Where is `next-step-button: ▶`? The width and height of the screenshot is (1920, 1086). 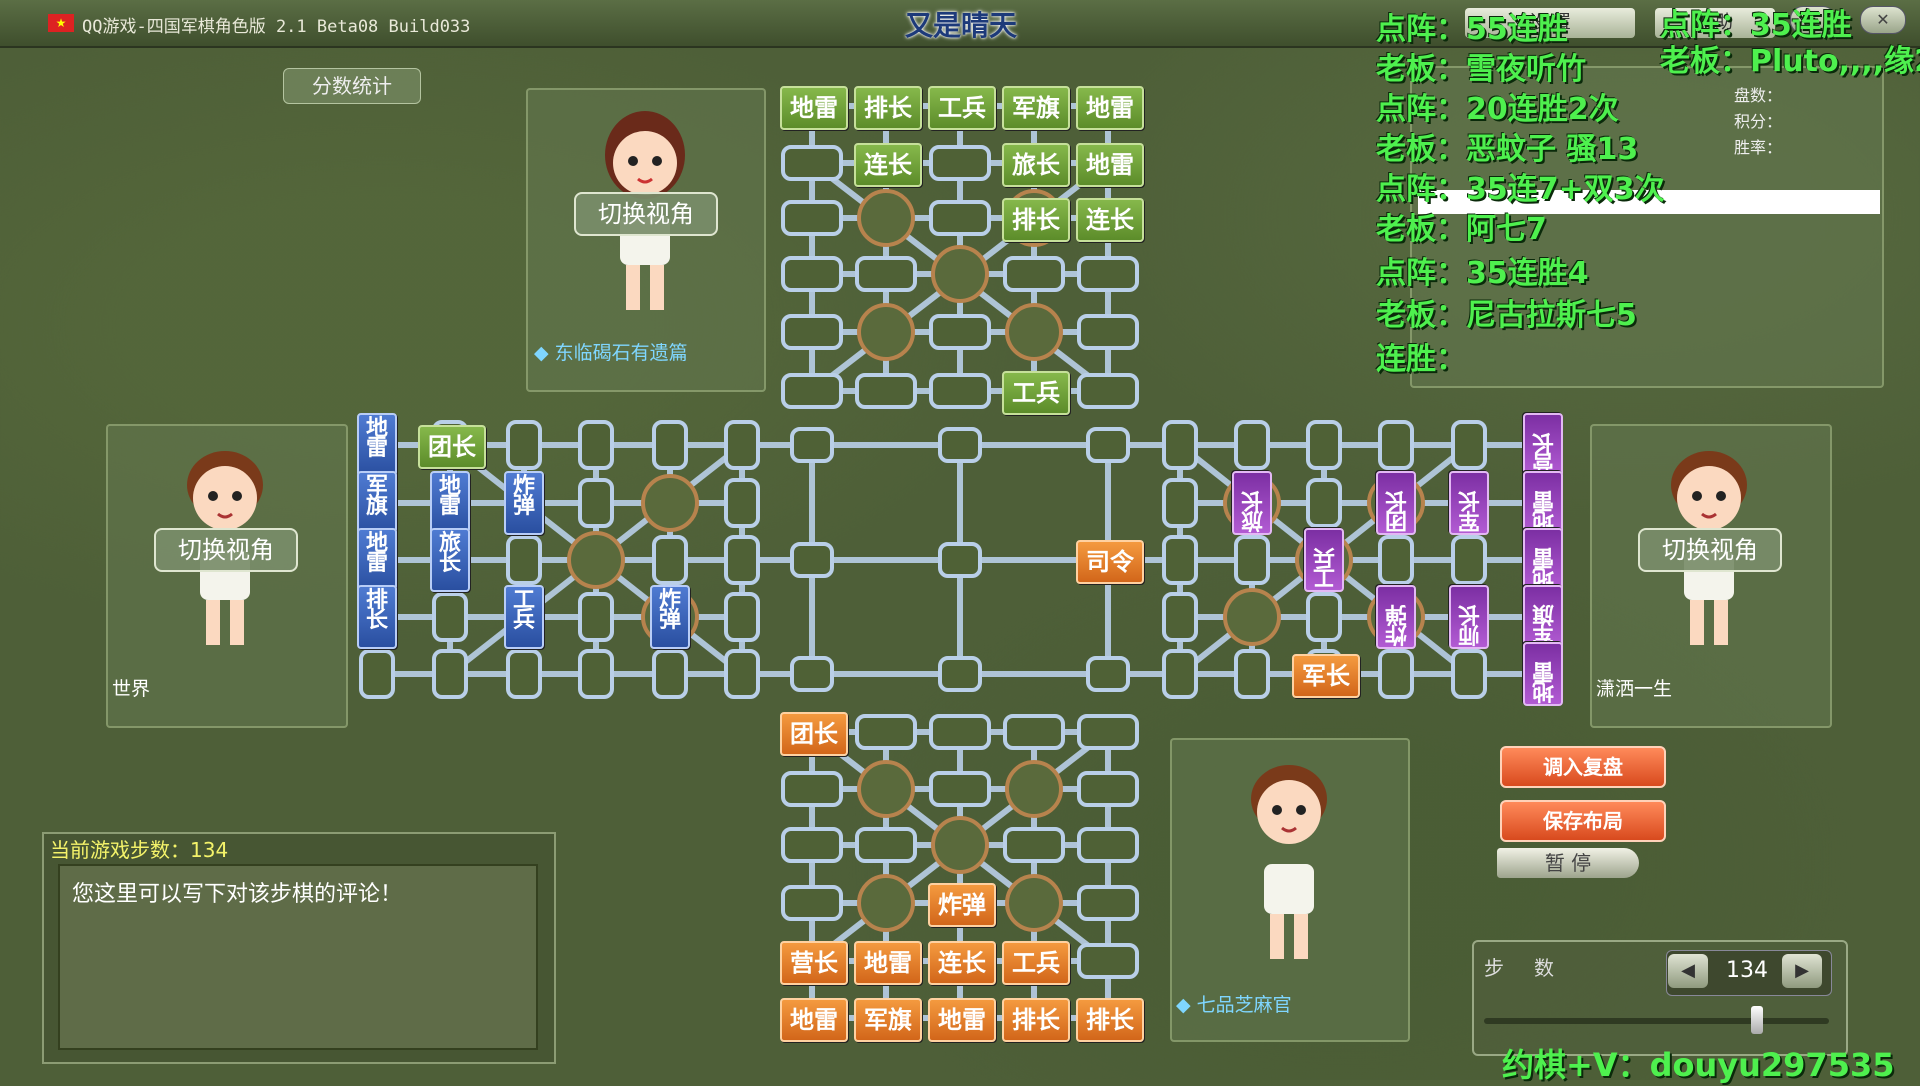
next-step-button: ▶ is located at coordinates (1802, 971).